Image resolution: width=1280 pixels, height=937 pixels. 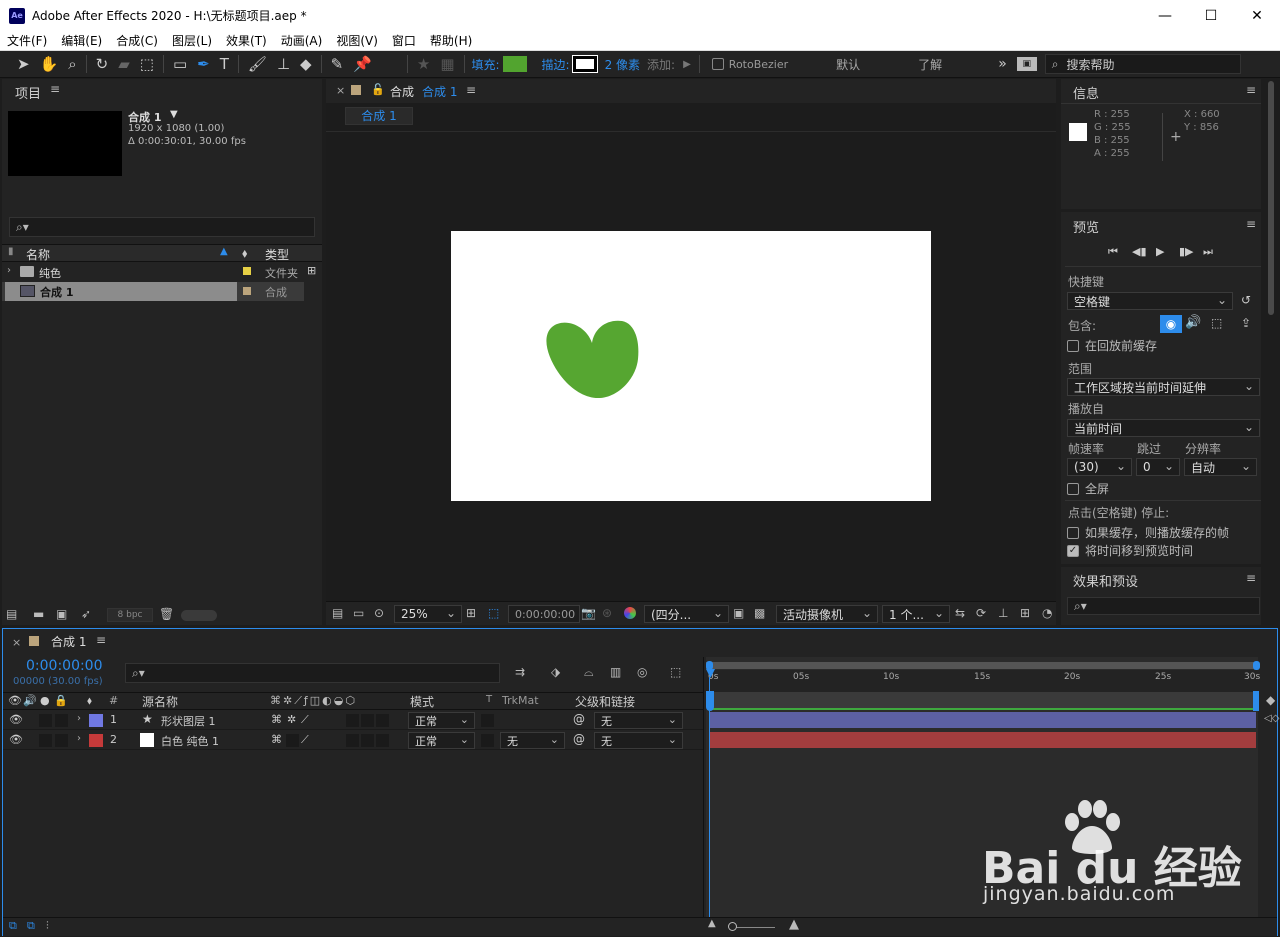 I want to click on menu-composition: 合成(C), so click(x=137, y=40).